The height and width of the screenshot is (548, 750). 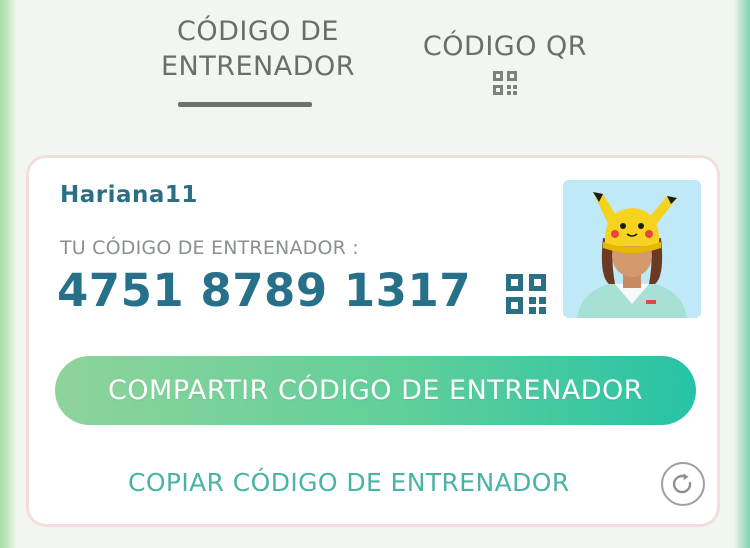 I want to click on trainer-avatar-pikachu-hat, so click(x=632, y=249).